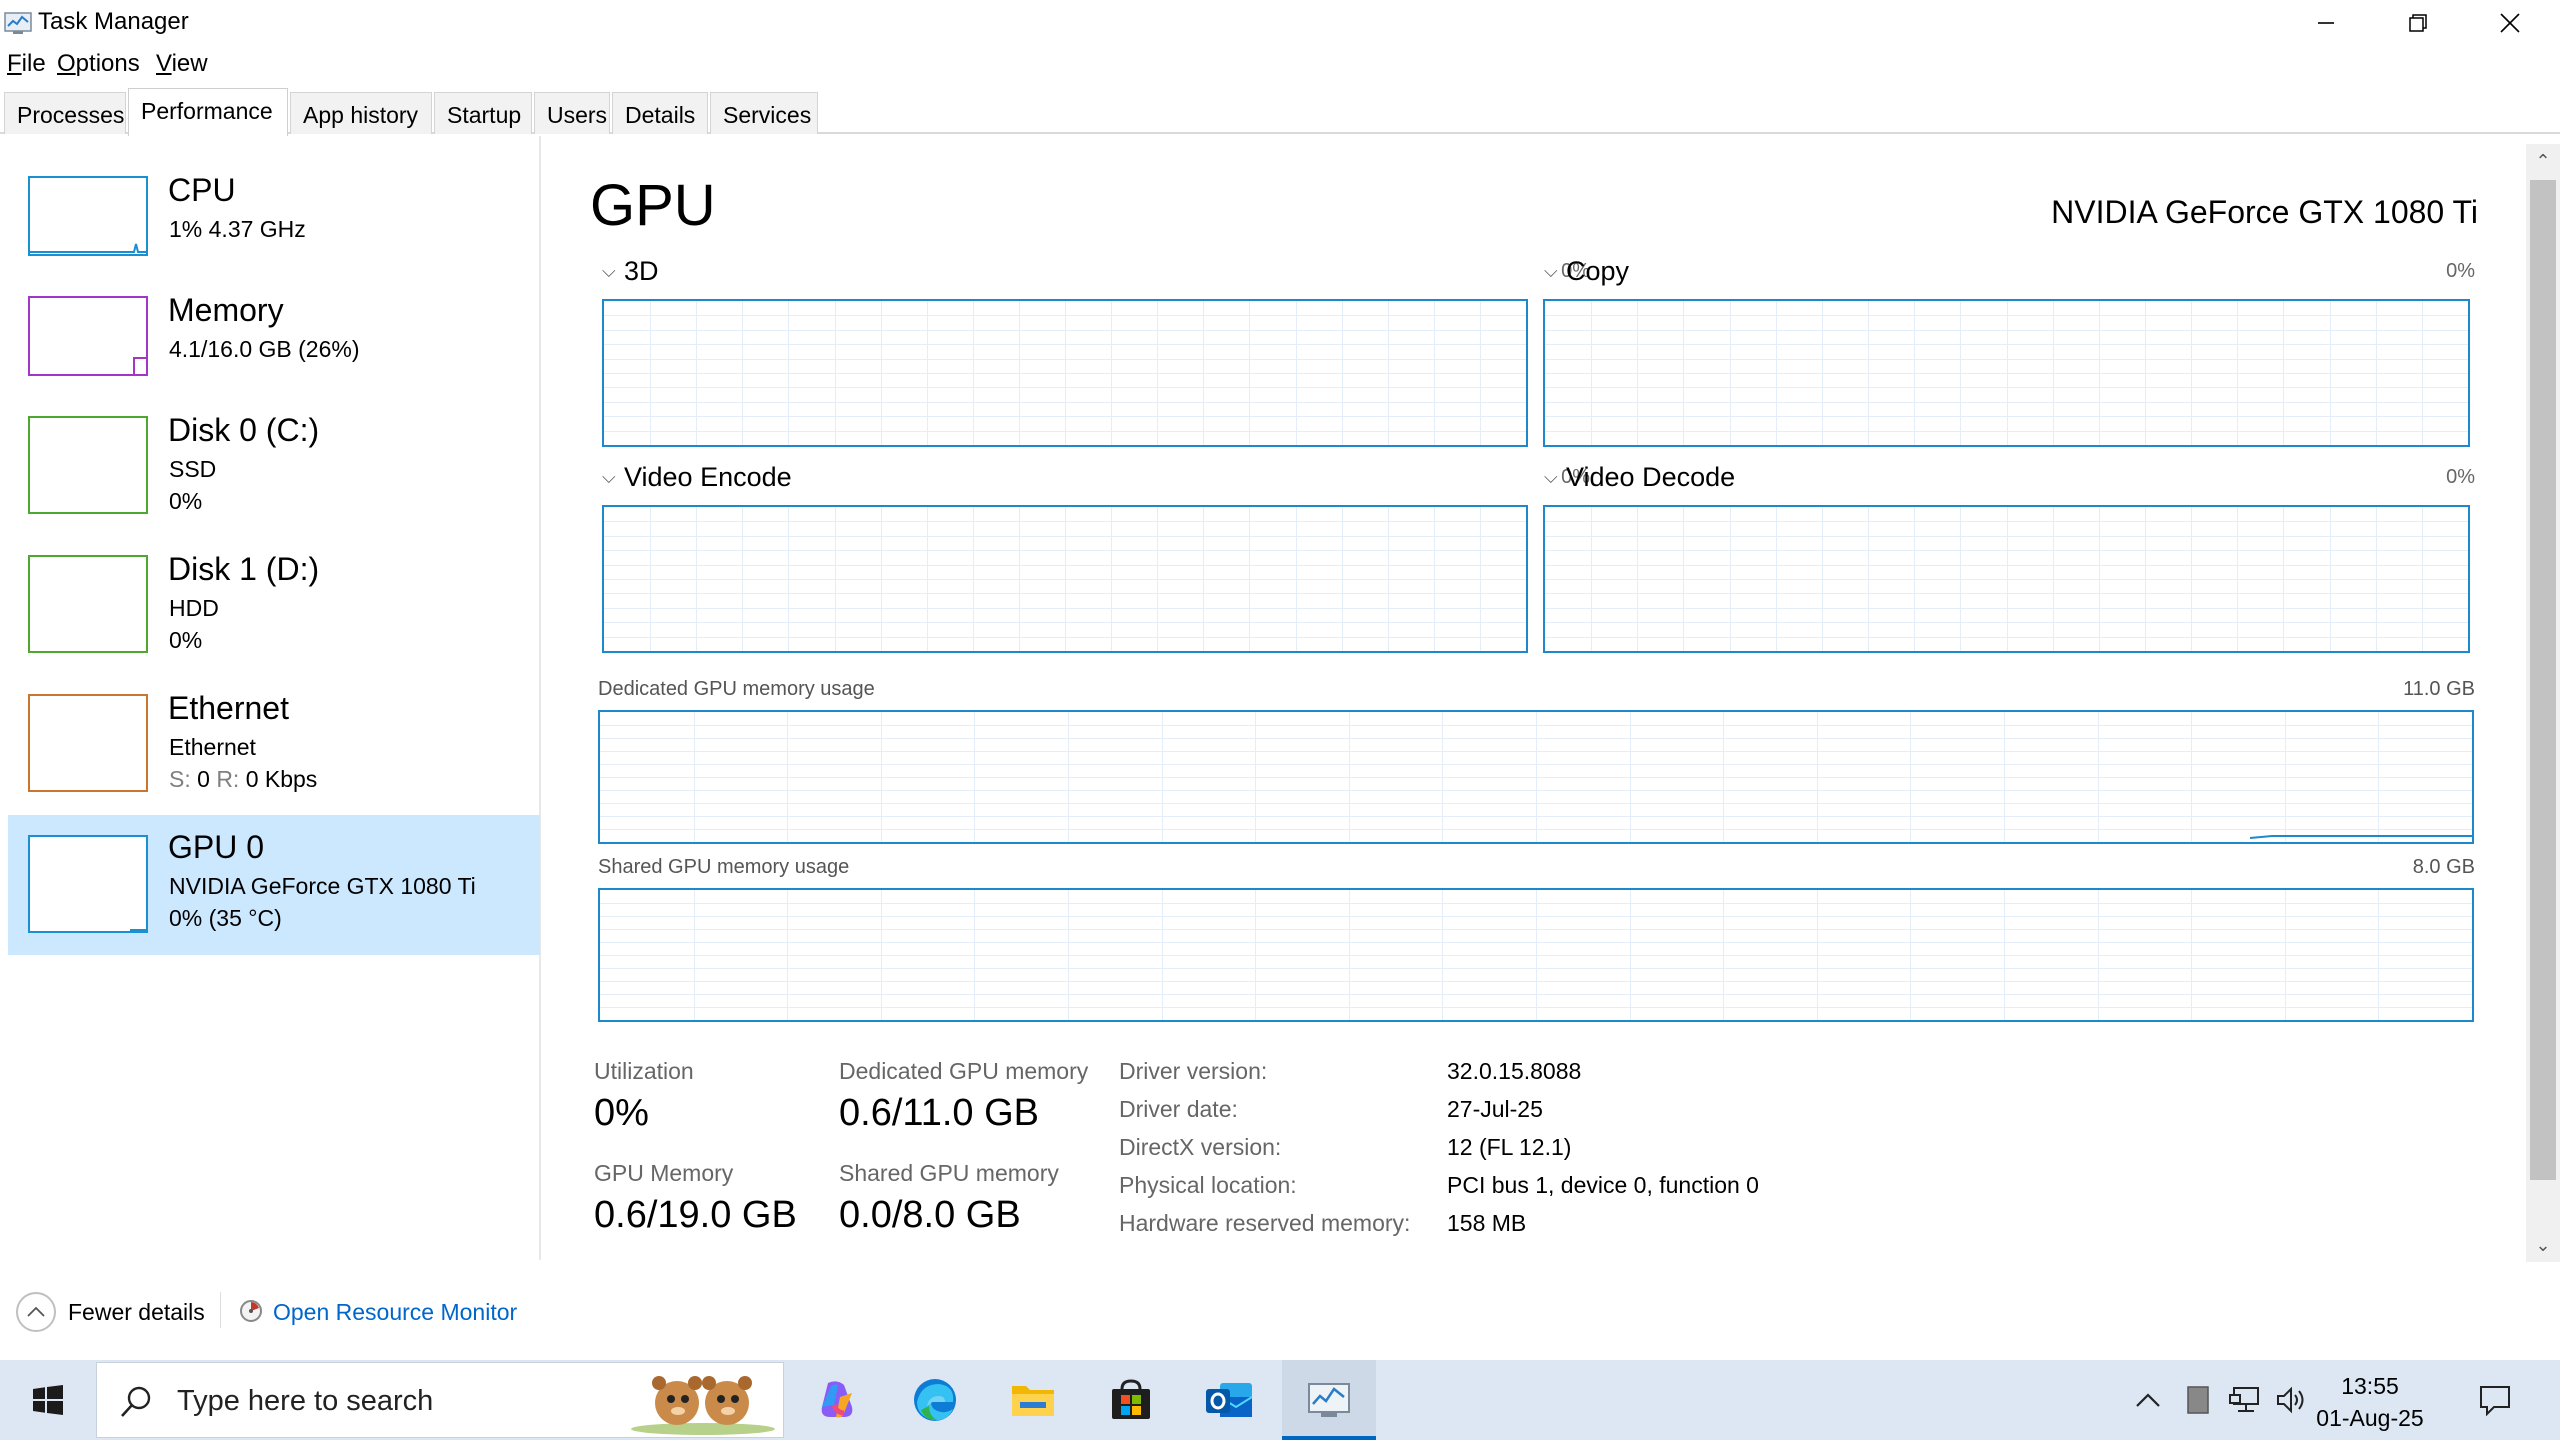  What do you see at coordinates (2148, 1400) in the screenshot?
I see `show-hidden-icons-button` at bounding box center [2148, 1400].